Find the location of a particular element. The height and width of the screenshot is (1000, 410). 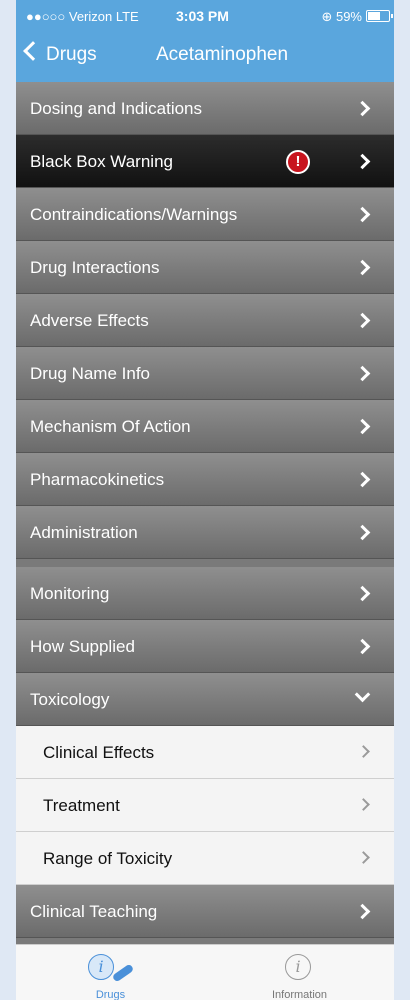

row-drug-interactions: Drug Interactions is located at coordinates (205, 267).